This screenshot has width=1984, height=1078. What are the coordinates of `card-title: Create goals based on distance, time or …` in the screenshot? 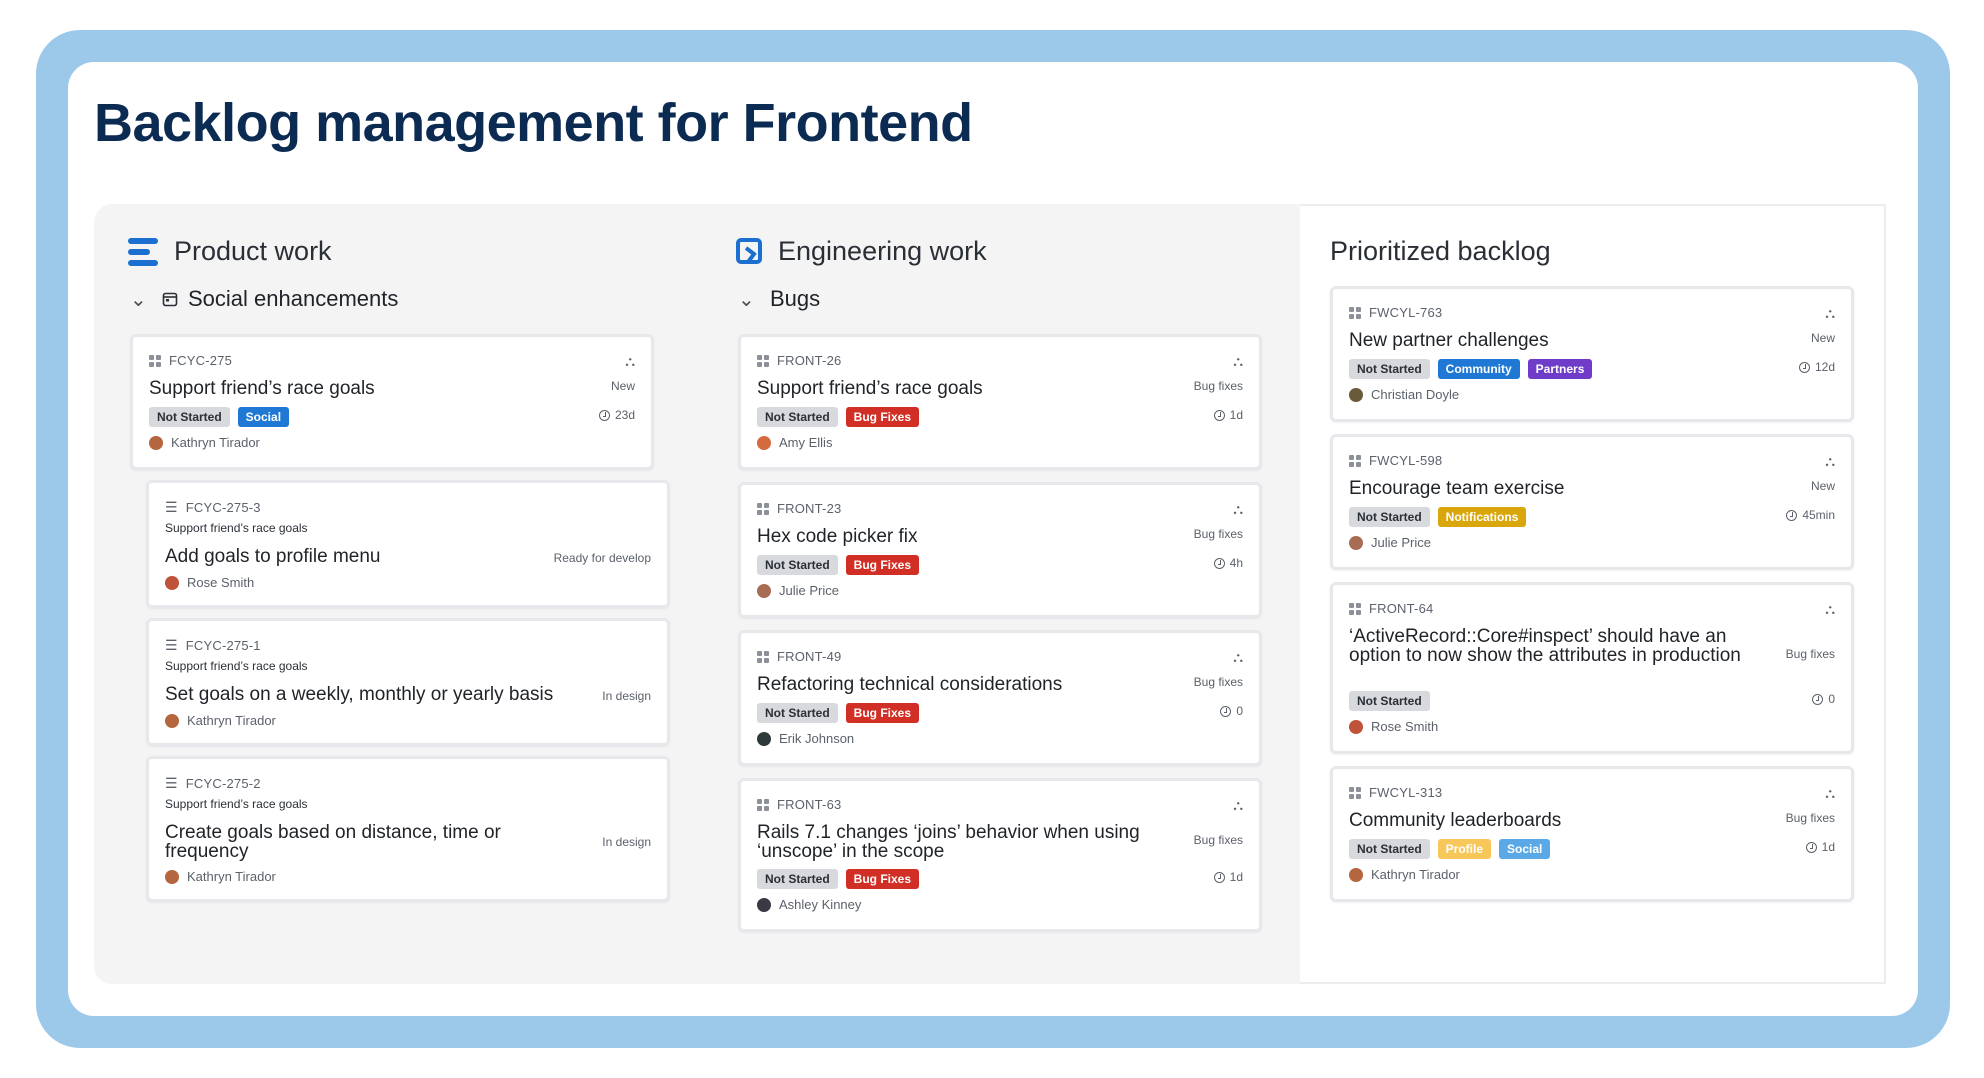 It's located at (333, 842).